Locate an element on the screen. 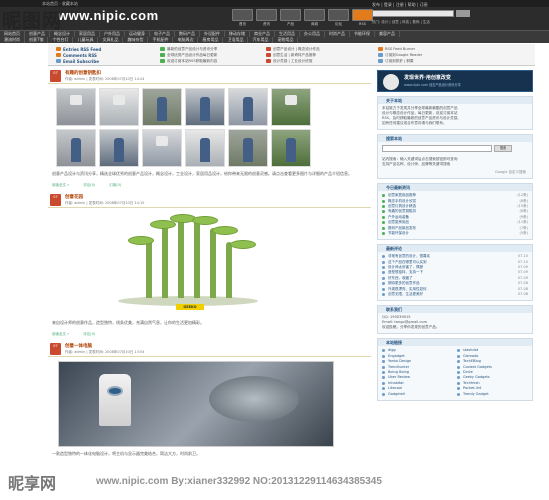  nav-item: 文具礼品 is located at coordinates (111, 40).